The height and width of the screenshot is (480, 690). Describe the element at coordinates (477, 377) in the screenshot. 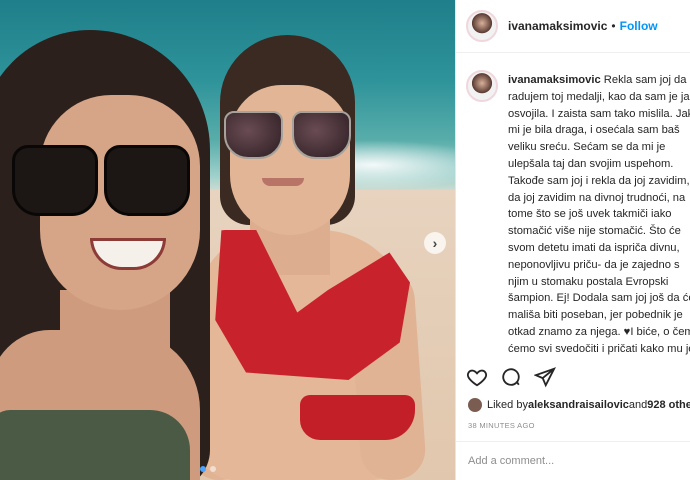

I see `heart-icon` at that location.